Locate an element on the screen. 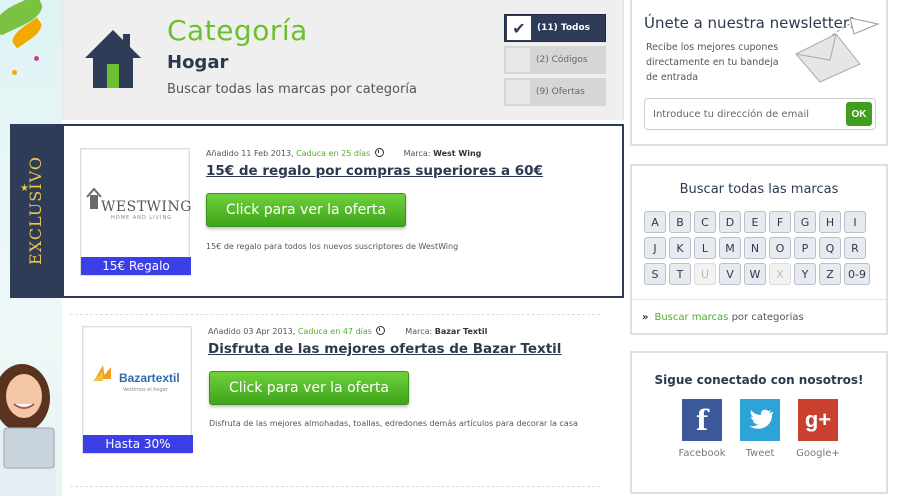 This screenshot has width=900, height=496. expiry-text: Caduca en 47 días is located at coordinates (334, 331).